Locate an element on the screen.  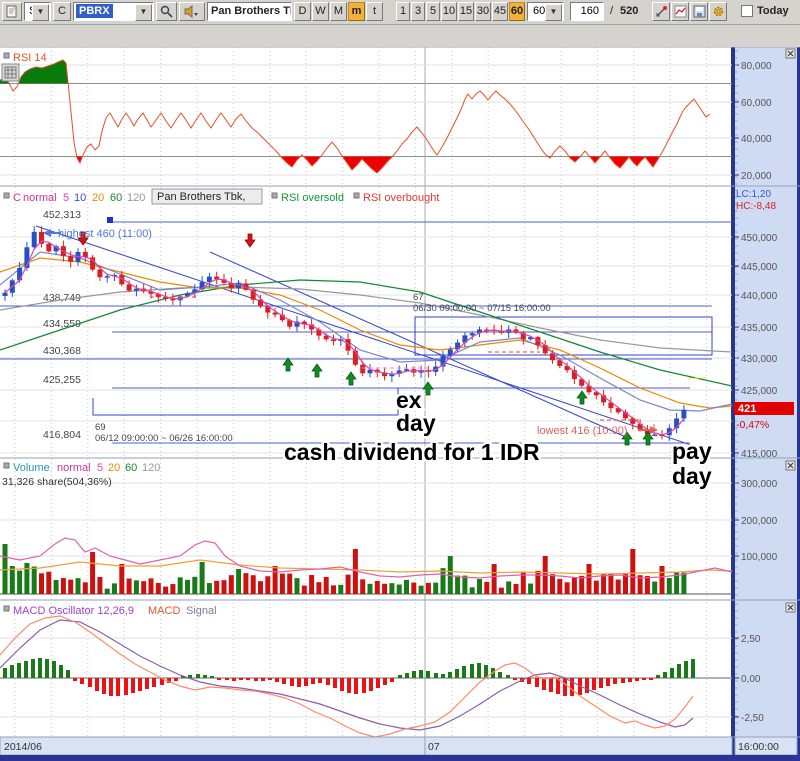
series-type-select: S ▼ is located at coordinates (37, 11).